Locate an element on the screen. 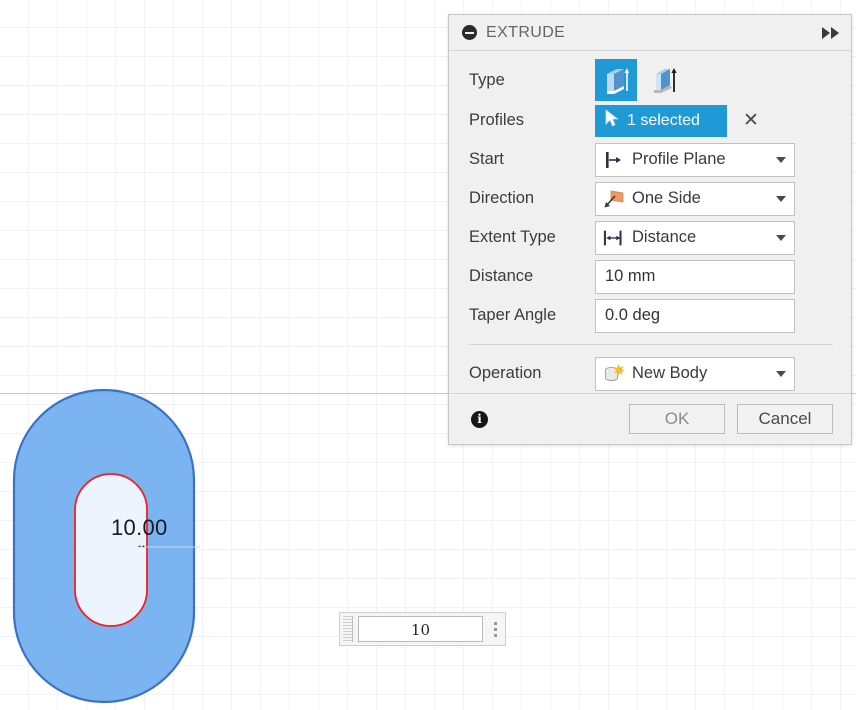 The image size is (856, 710). row-start: Start Profile Plane is located at coordinates (650, 159).